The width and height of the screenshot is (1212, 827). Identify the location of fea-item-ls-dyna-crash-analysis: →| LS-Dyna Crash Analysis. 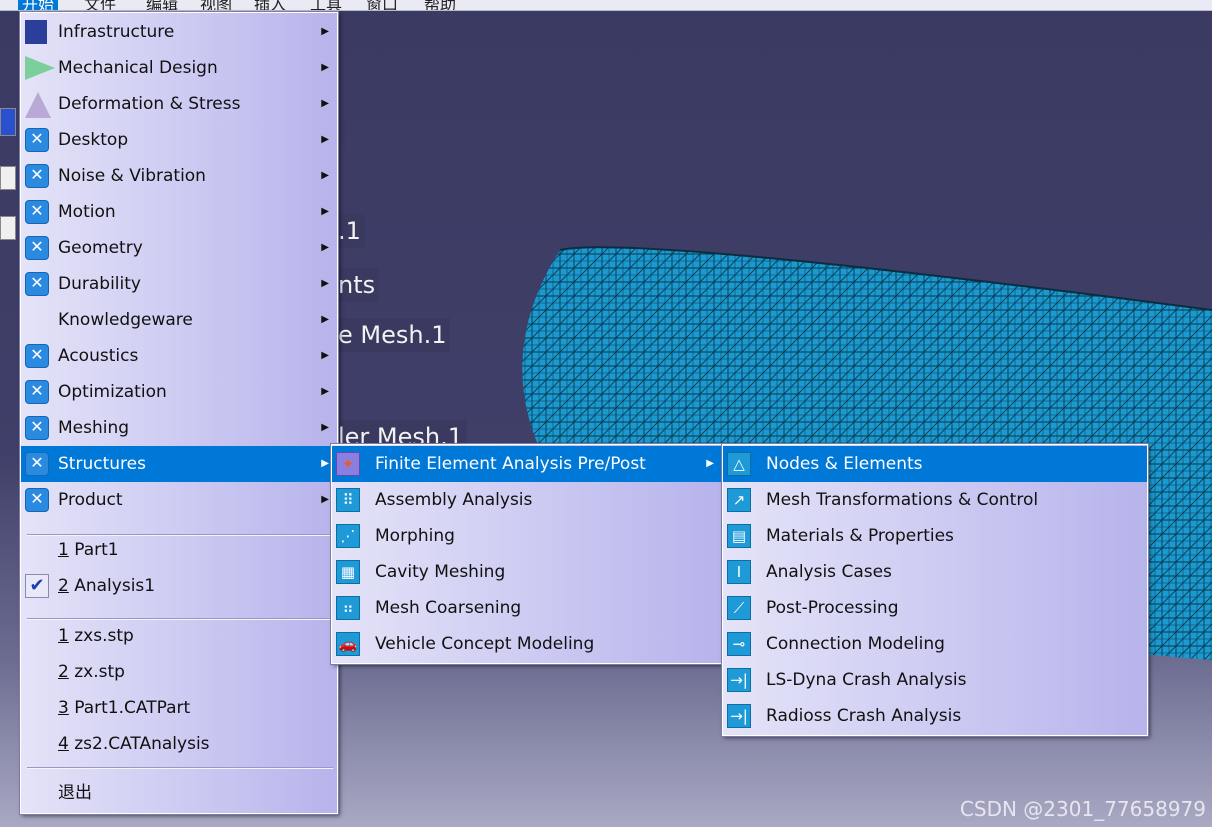
(935, 680).